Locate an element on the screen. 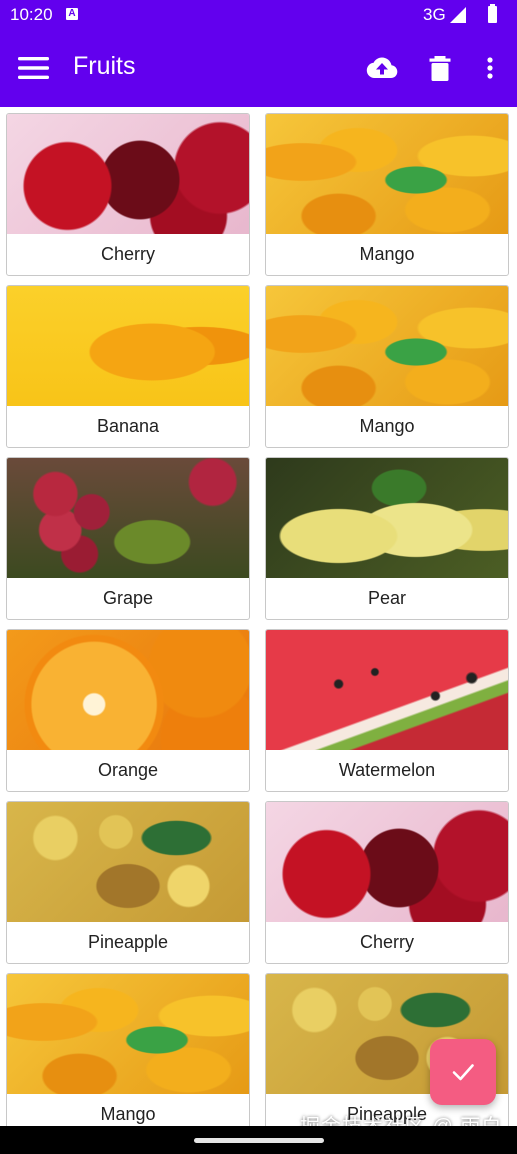 The width and height of the screenshot is (517, 1154). fruit-card: Watermelon is located at coordinates (387, 710).